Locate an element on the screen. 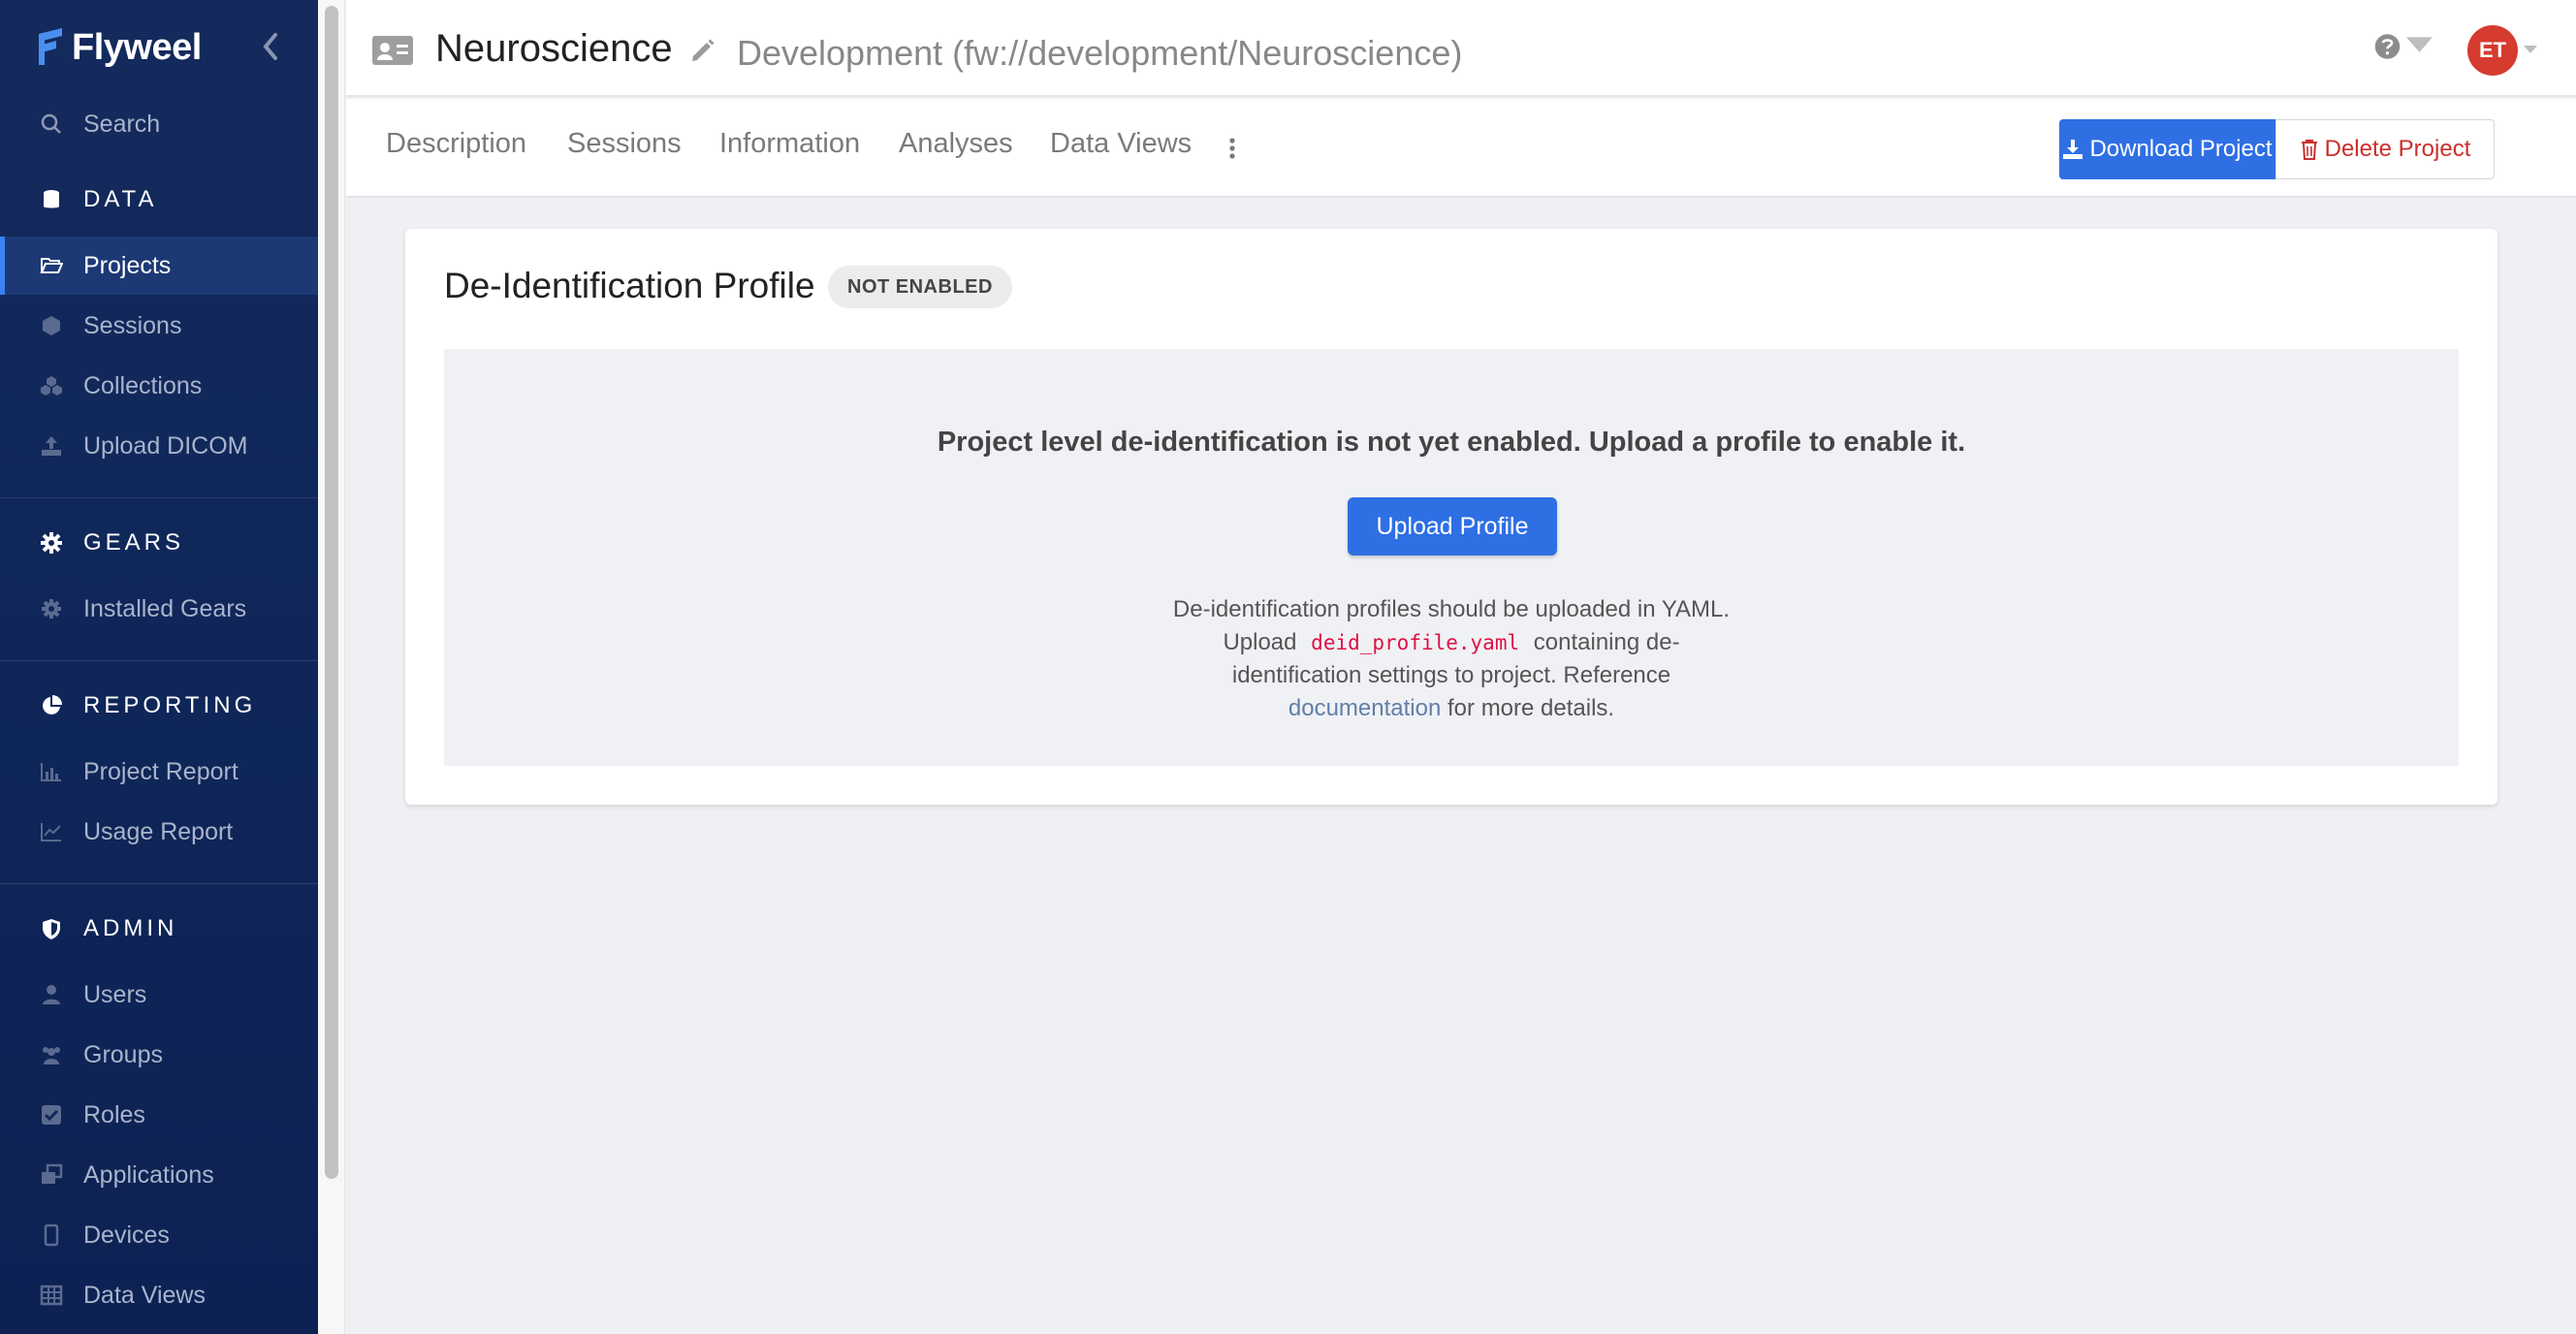 Image resolution: width=2576 pixels, height=1334 pixels. sidebar-item-upload-dicom: Upload DICOM is located at coordinates (159, 446).